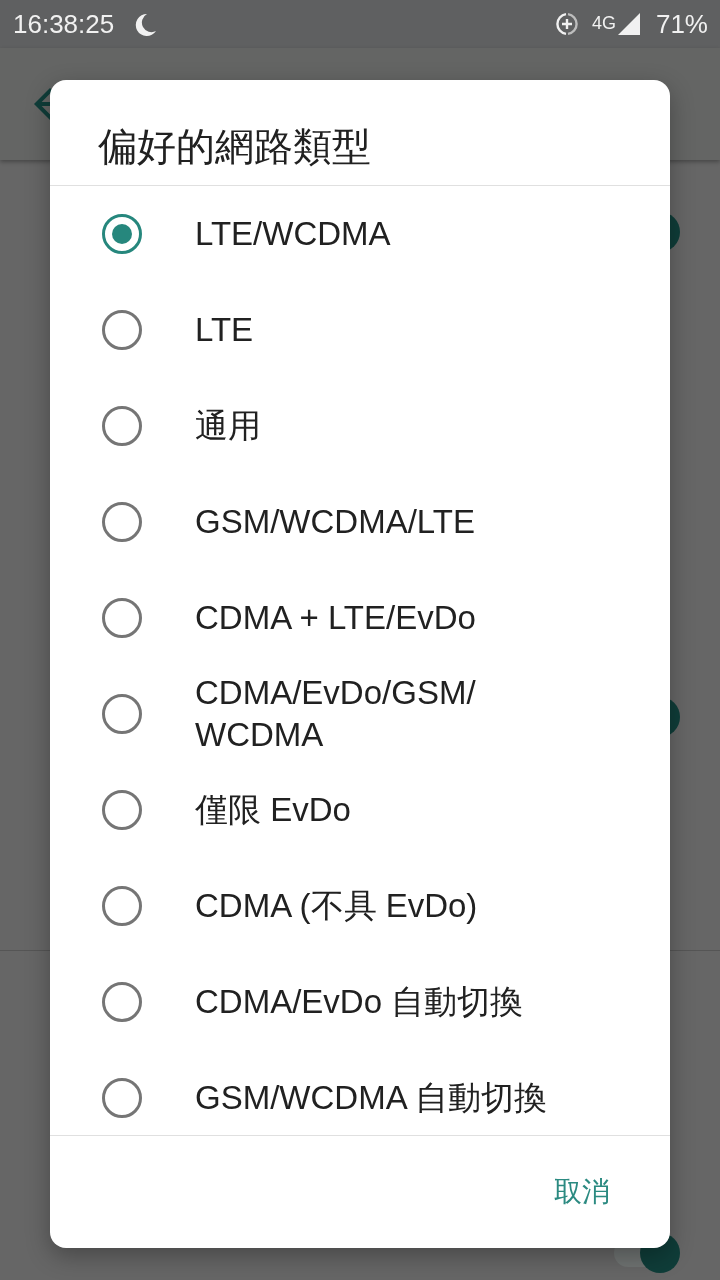 The height and width of the screenshot is (1280, 720). Describe the element at coordinates (681, 24) in the screenshot. I see `battery-percent: 71%` at that location.